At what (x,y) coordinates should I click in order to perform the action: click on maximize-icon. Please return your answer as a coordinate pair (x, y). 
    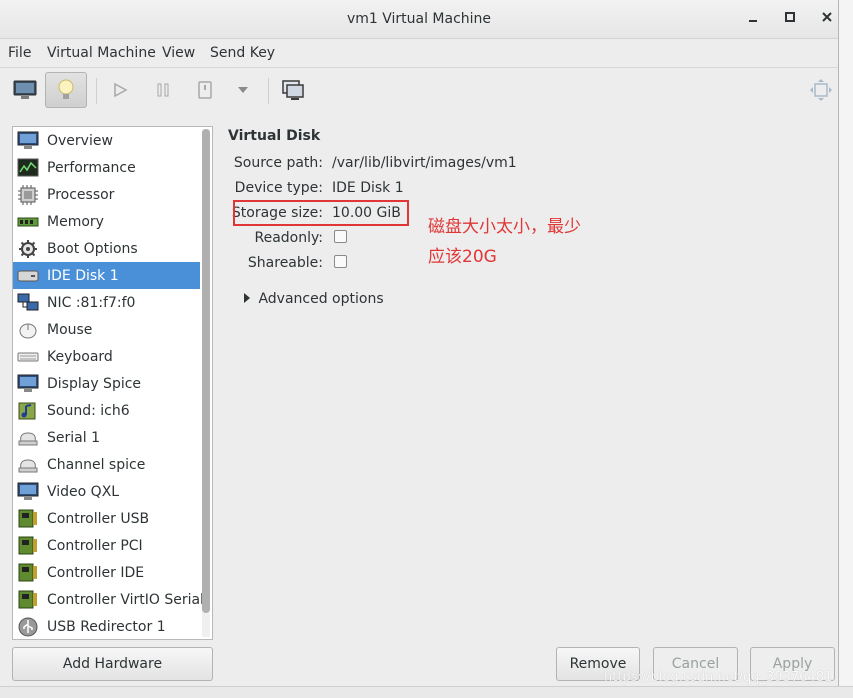
    Looking at the image, I should click on (790, 19).